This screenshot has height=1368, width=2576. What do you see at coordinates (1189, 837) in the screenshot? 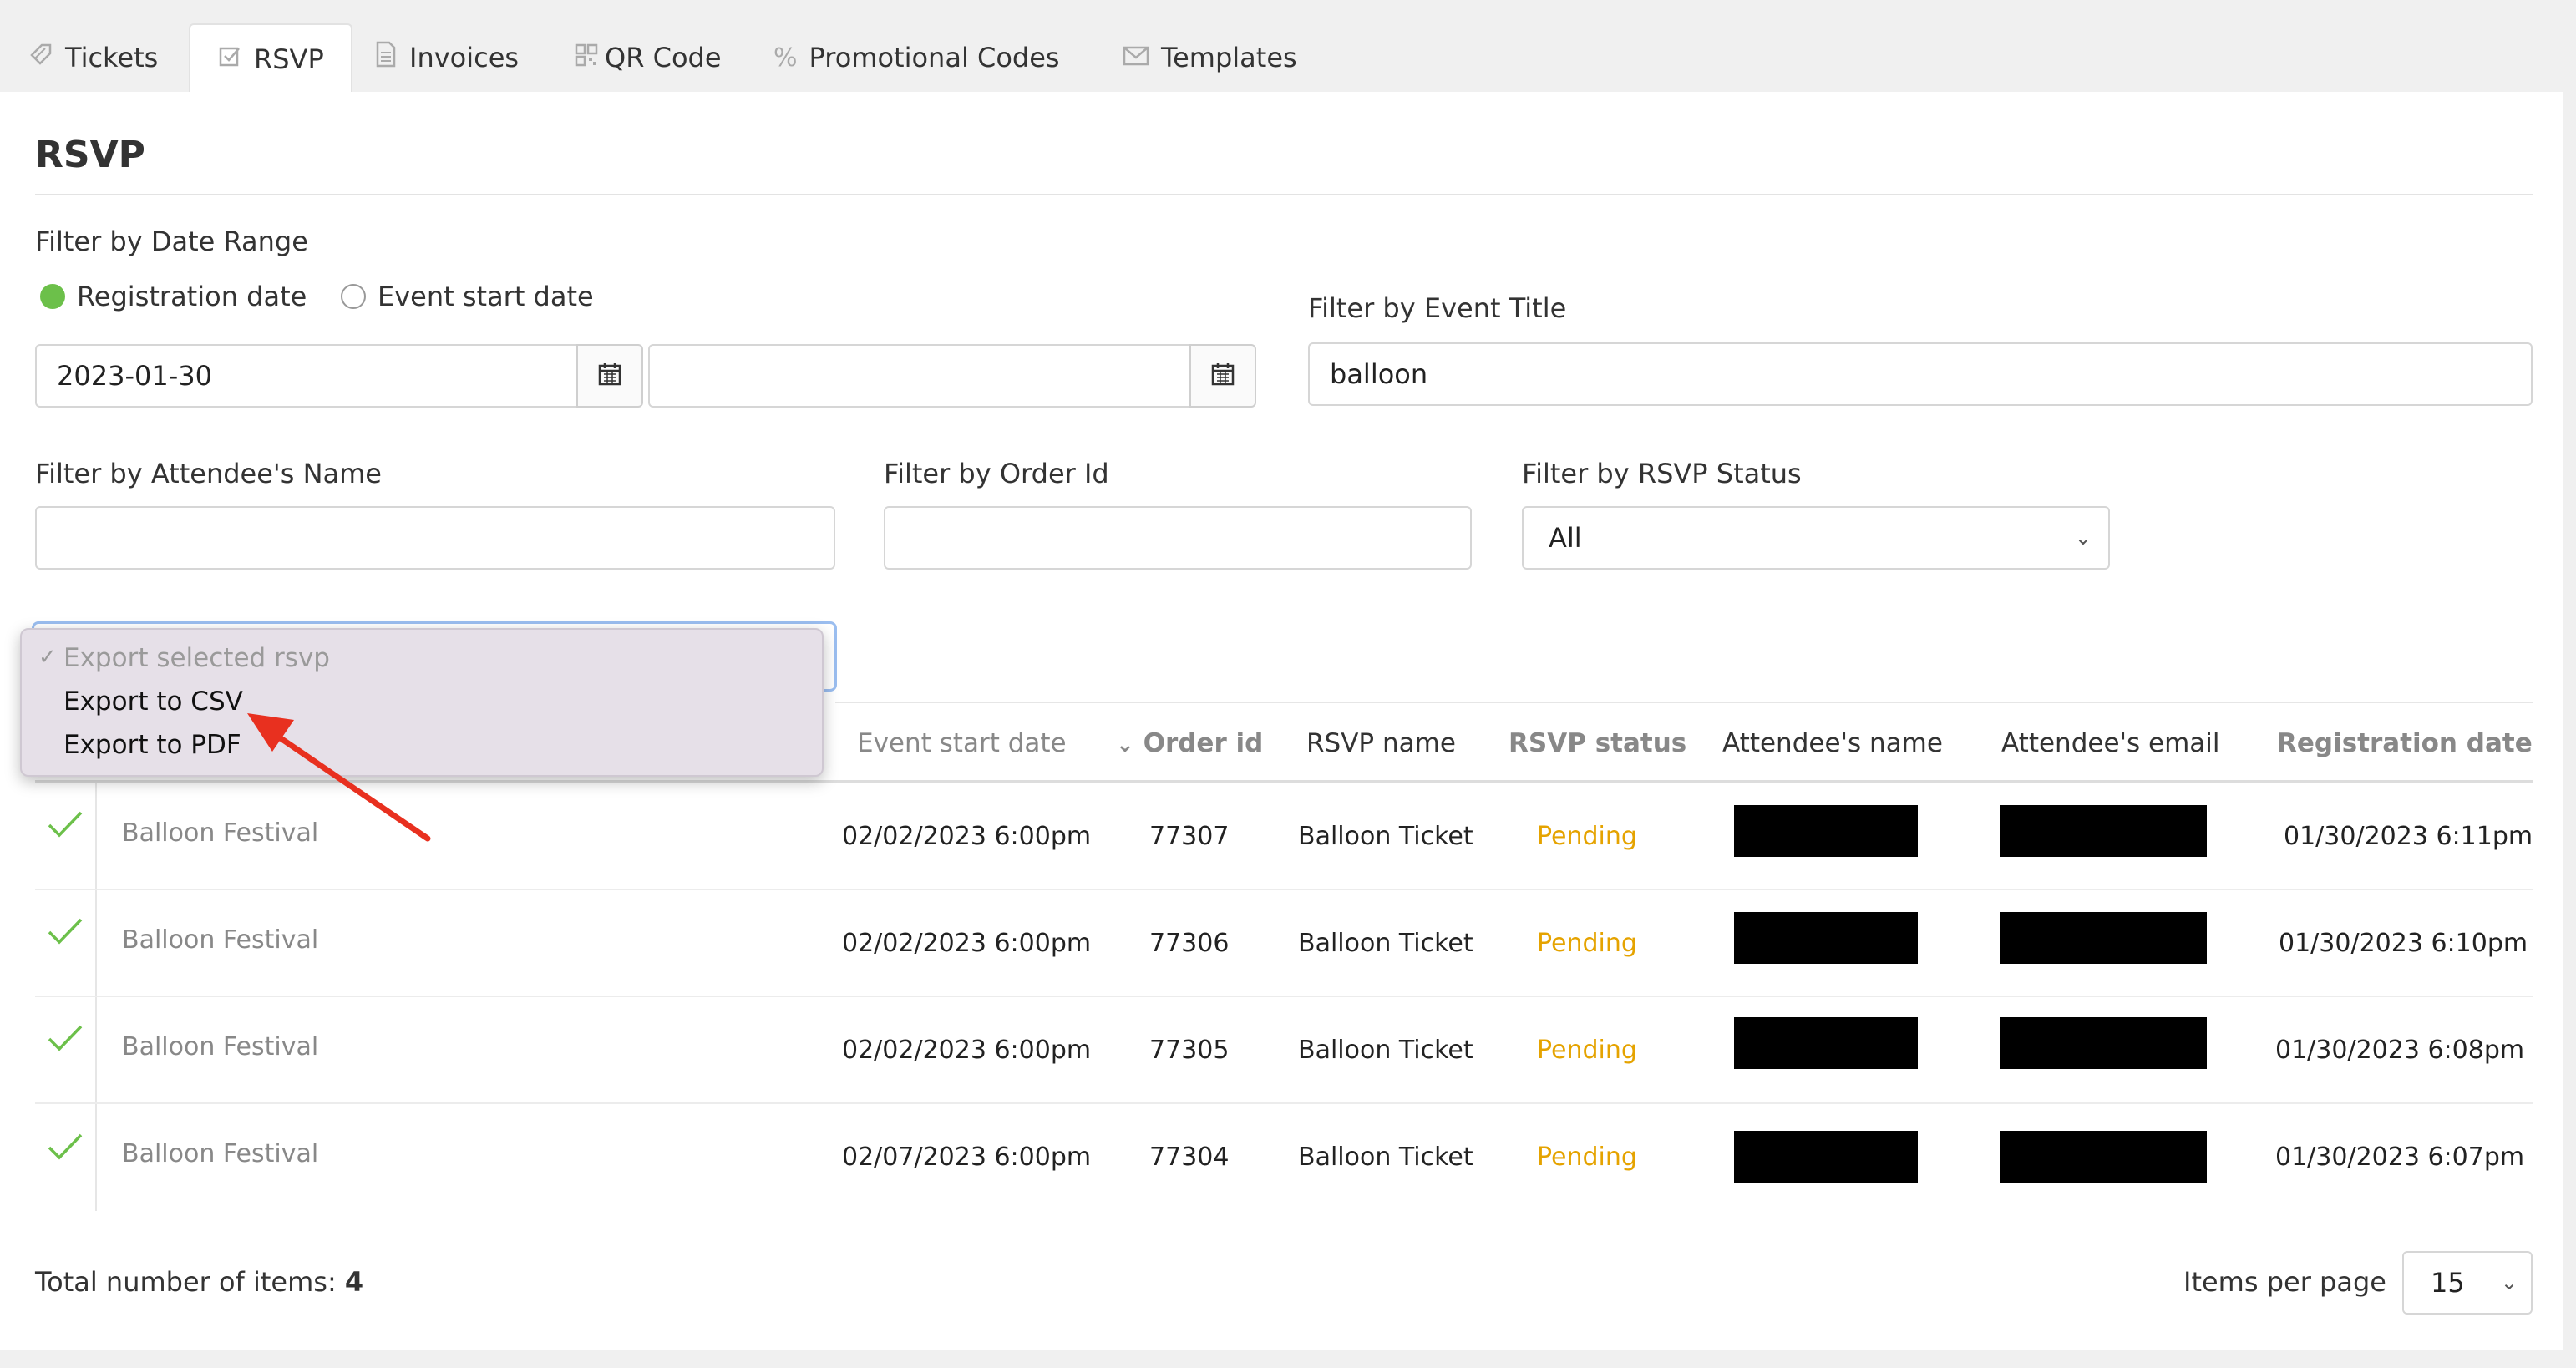
I see `order-id-cell: 77307` at bounding box center [1189, 837].